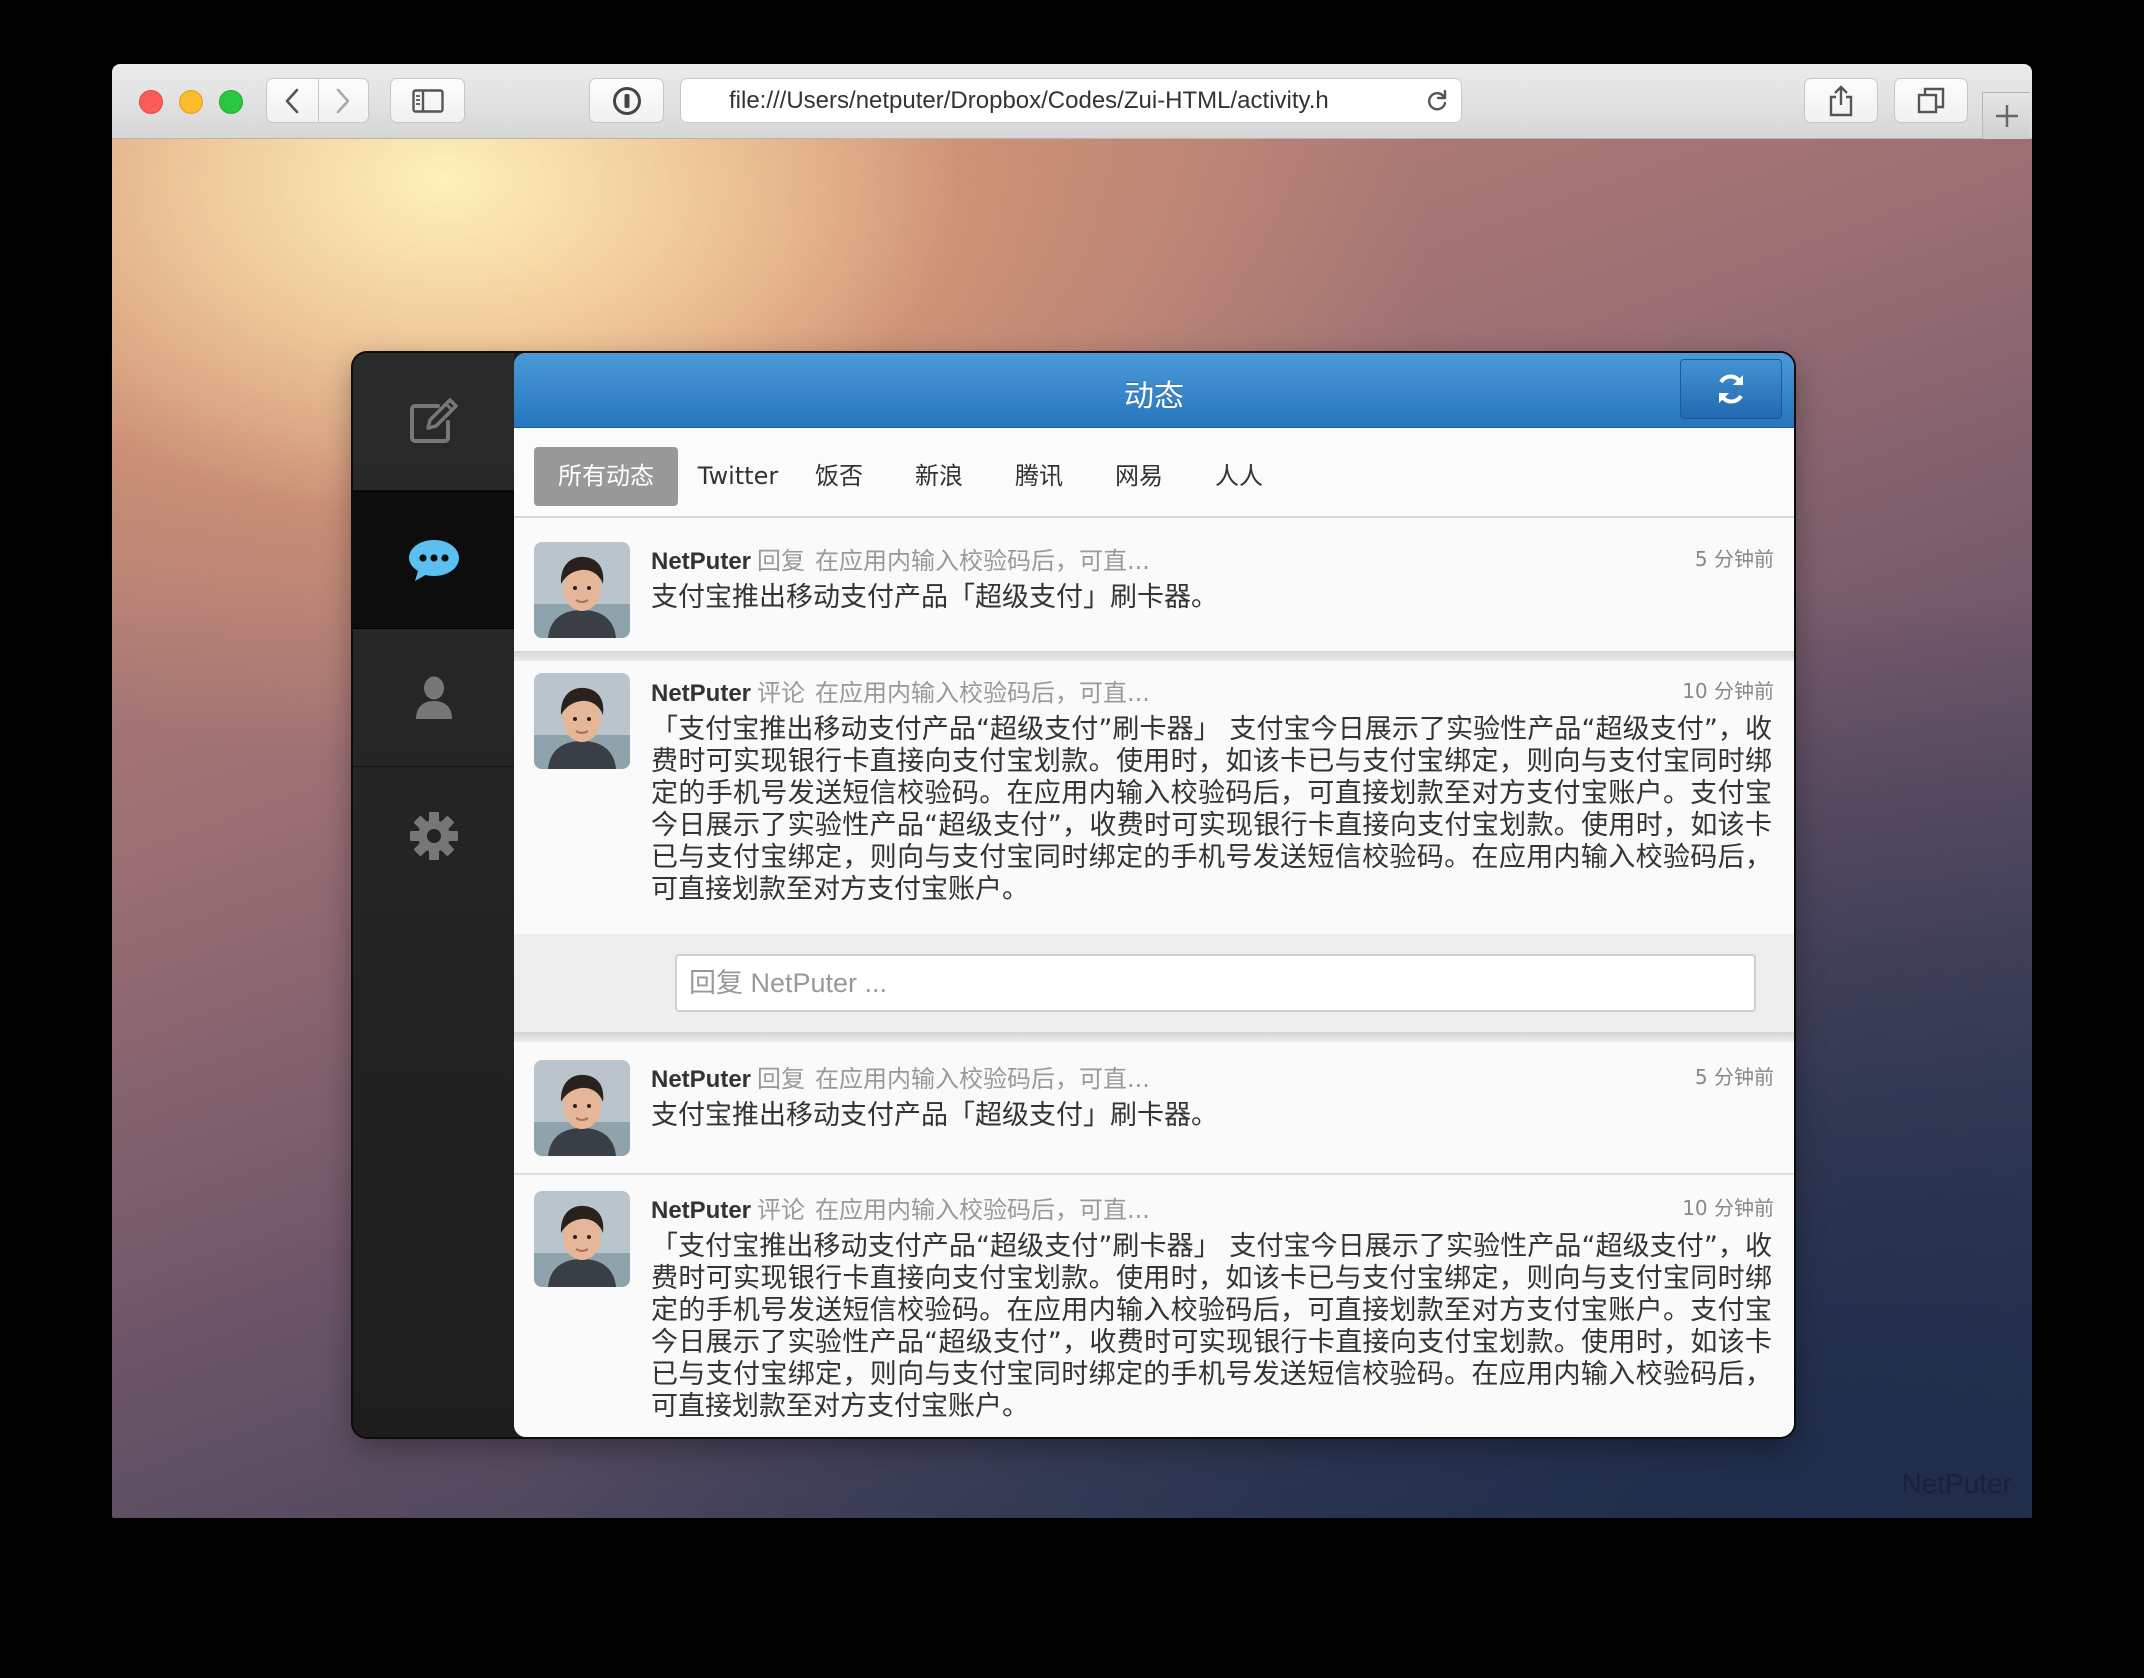 The image size is (2144, 1678). I want to click on compose-icon, so click(433, 420).